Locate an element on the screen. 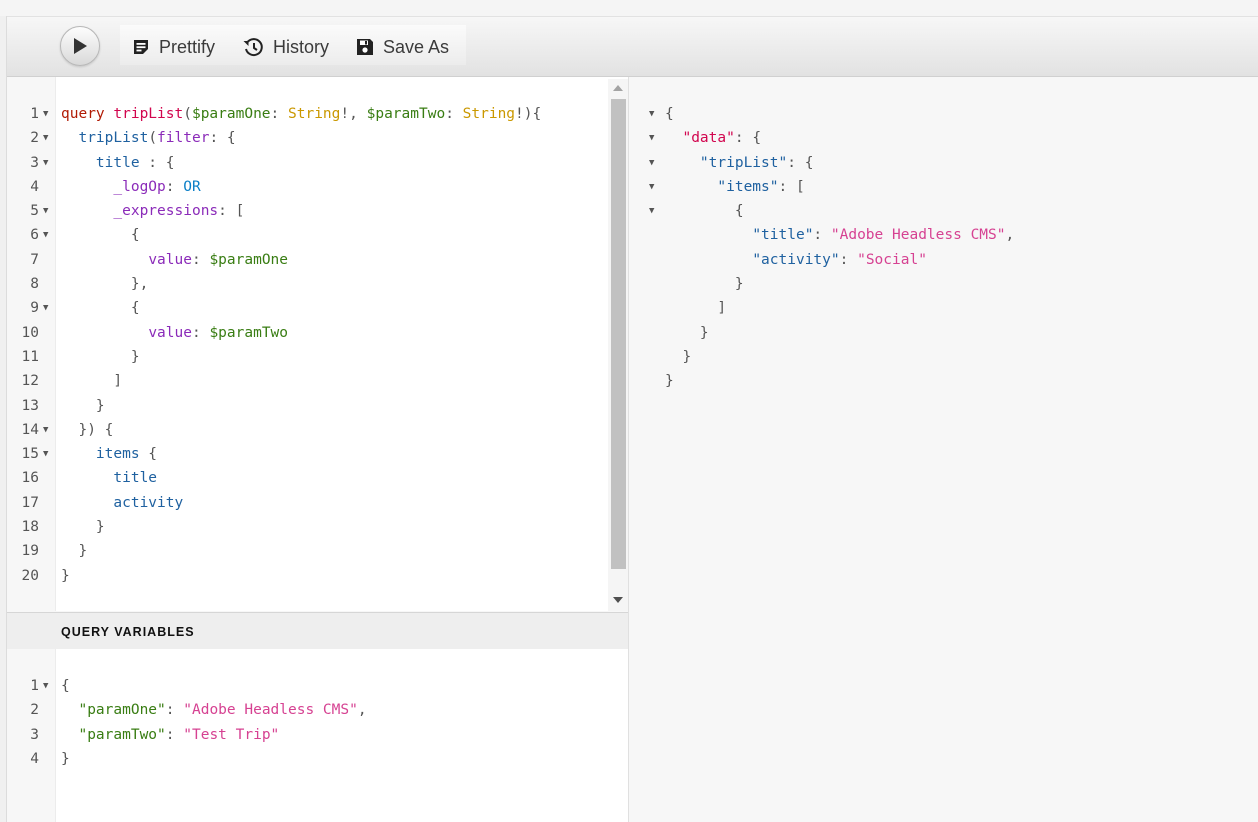  code-text: value: $paramOne is located at coordinates (174, 260).